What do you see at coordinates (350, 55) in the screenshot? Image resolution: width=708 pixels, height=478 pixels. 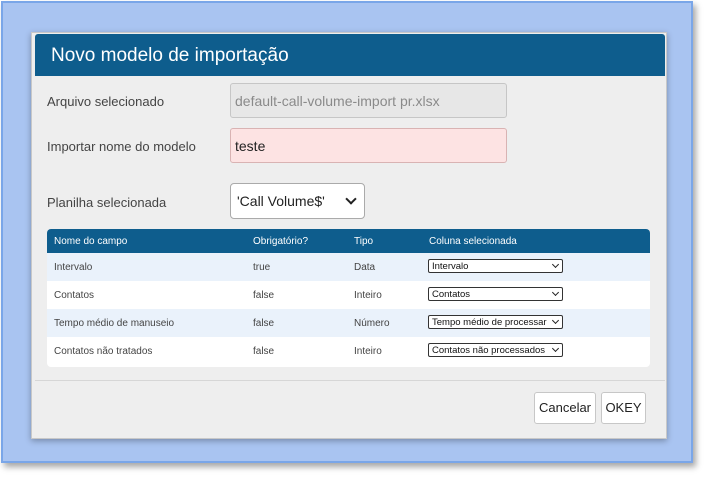 I see `dialog-header: Novo modelo de importação` at bounding box center [350, 55].